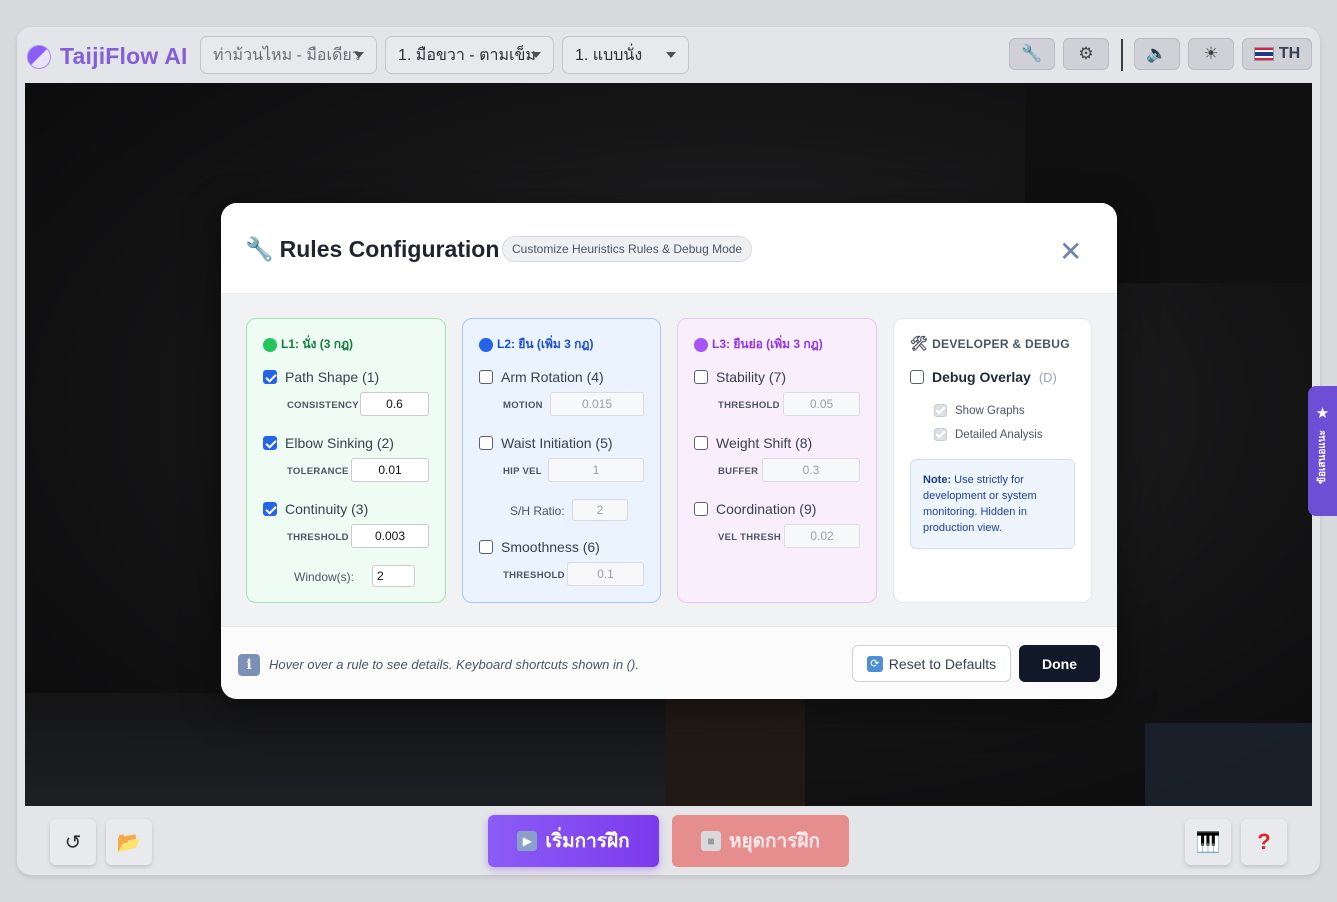  I want to click on rule-arm-rotation: Arm Rotation (4), so click(541, 377).